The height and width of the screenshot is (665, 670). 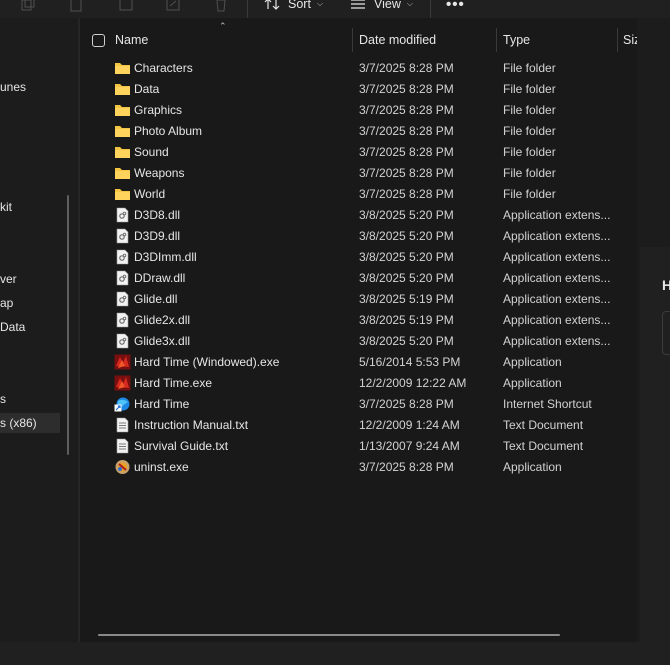 What do you see at coordinates (358, 131) in the screenshot?
I see `file-row: Photo Album 3/7/2025 8:28 PM File folder` at bounding box center [358, 131].